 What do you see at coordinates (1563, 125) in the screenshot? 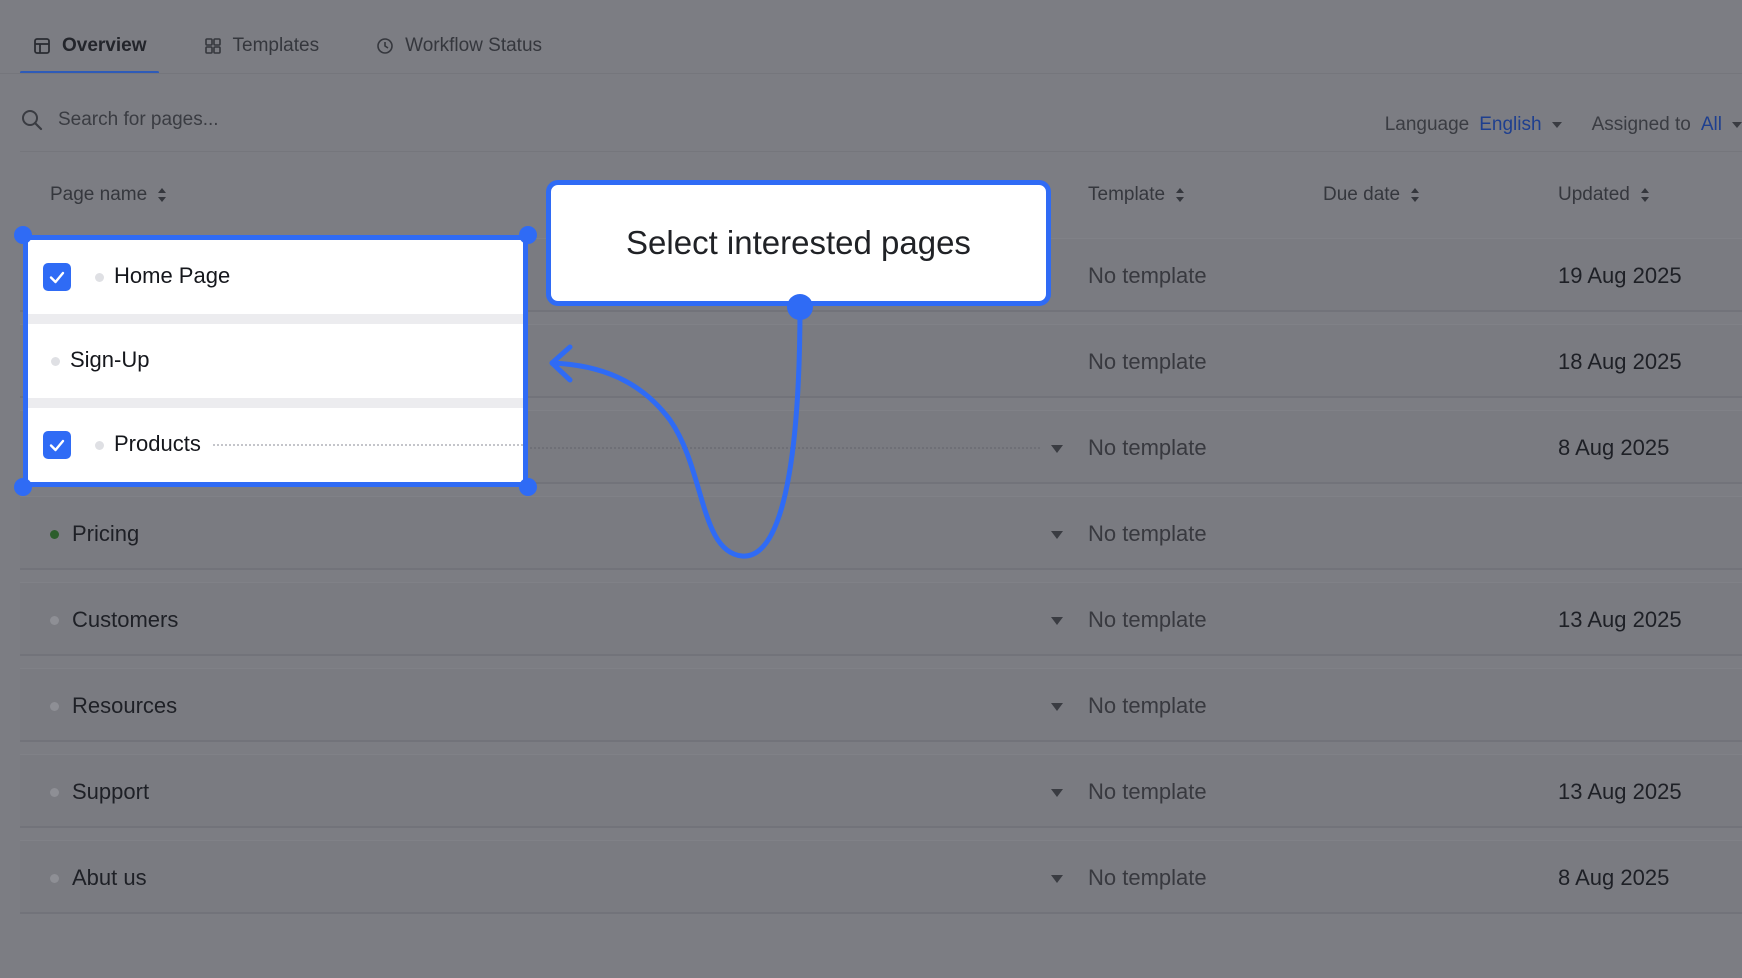
I see `filters: Language English Assigned to All` at bounding box center [1563, 125].